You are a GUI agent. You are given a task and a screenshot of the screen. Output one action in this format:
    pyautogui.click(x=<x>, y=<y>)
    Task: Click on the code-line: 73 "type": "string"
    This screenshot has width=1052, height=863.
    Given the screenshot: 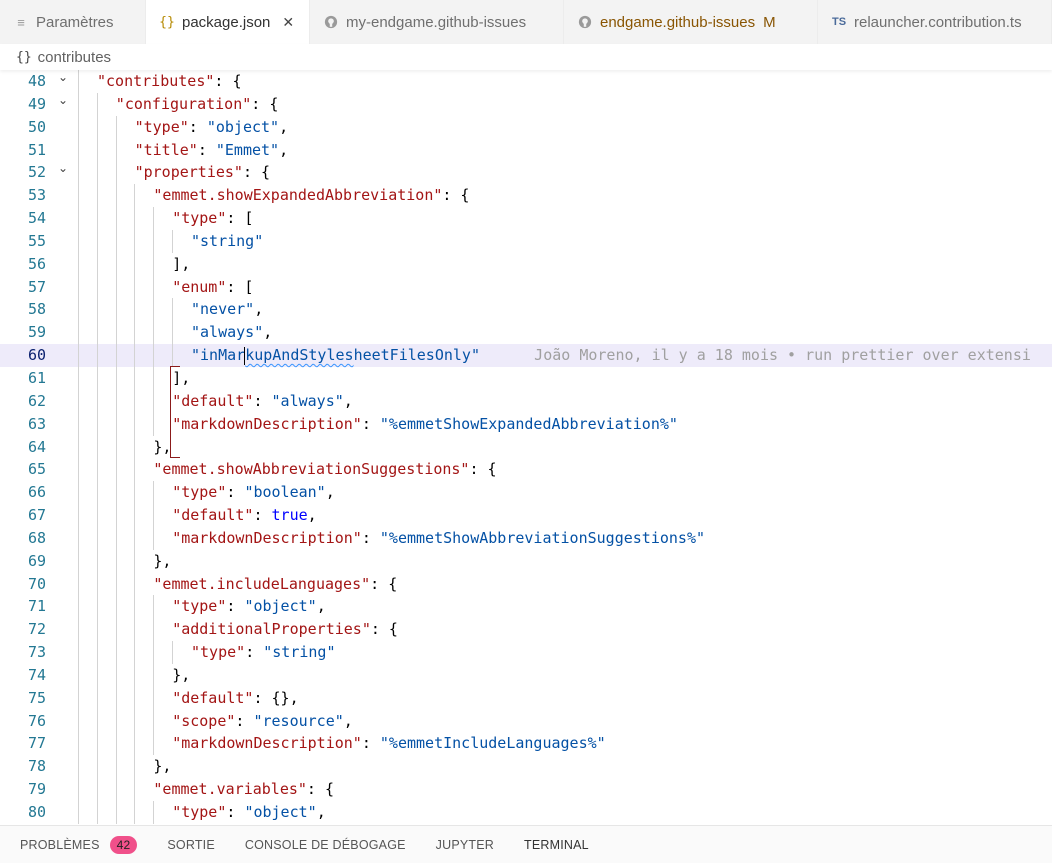 What is the action you would take?
    pyautogui.click(x=526, y=652)
    